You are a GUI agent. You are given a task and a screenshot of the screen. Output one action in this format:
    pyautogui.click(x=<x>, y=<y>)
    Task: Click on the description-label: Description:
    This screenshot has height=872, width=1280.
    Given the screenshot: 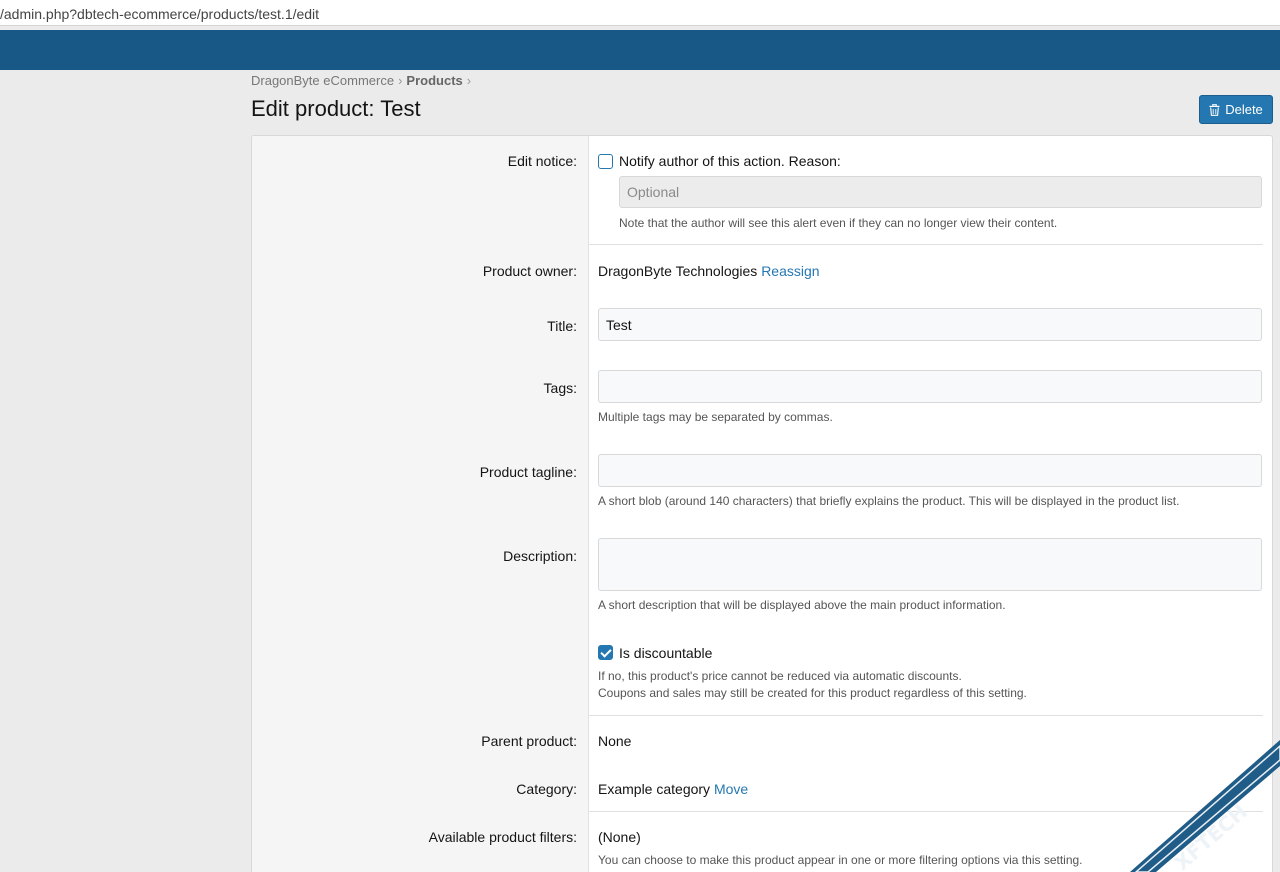 What is the action you would take?
    pyautogui.click(x=540, y=556)
    